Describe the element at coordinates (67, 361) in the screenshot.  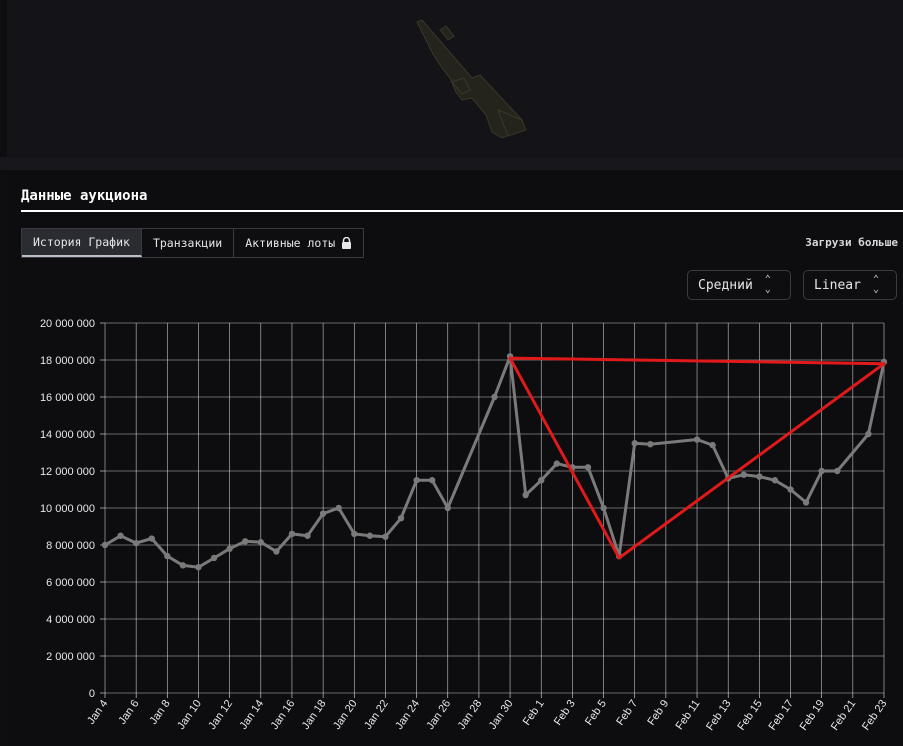
I see `y-tick-label: 18 000 000` at that location.